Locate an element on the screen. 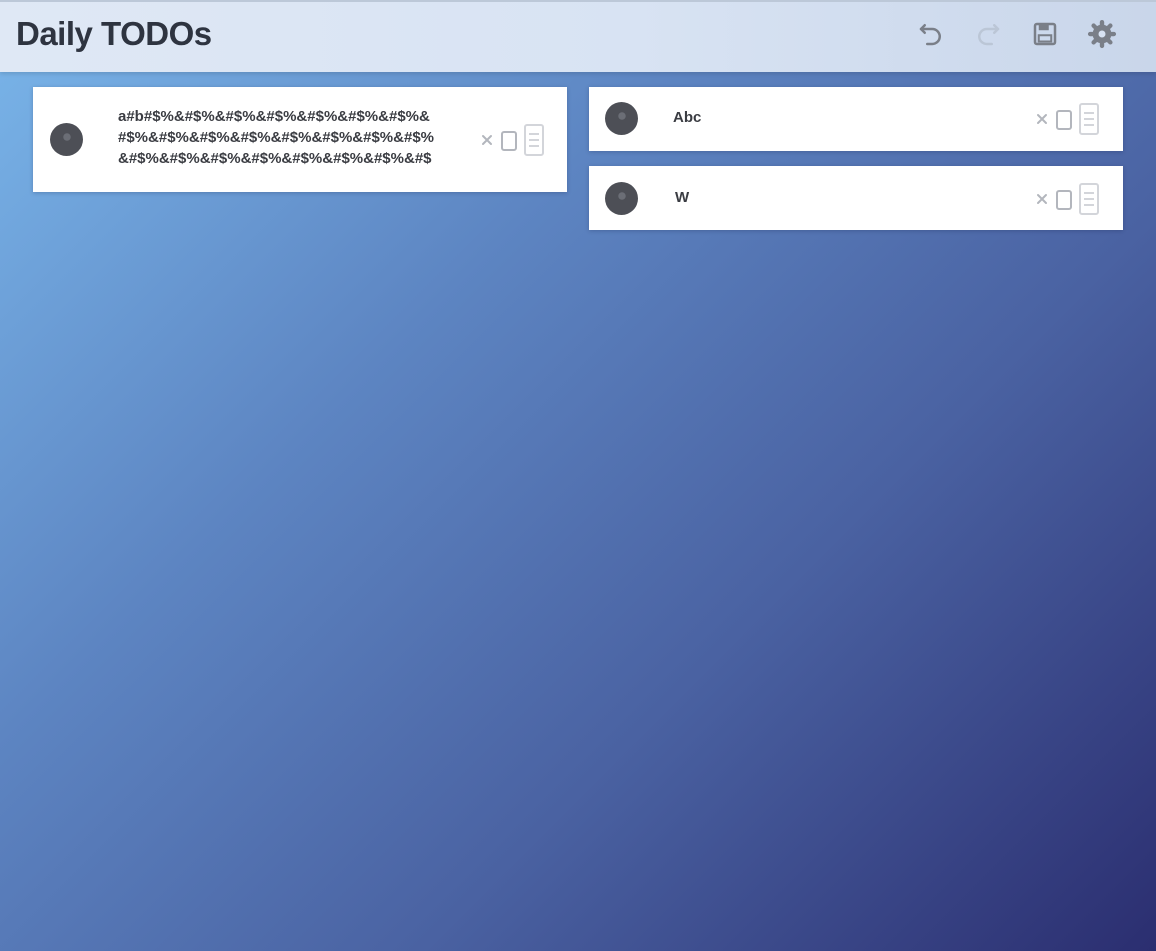 This screenshot has width=1156, height=951. undo-button is located at coordinates (931, 36).